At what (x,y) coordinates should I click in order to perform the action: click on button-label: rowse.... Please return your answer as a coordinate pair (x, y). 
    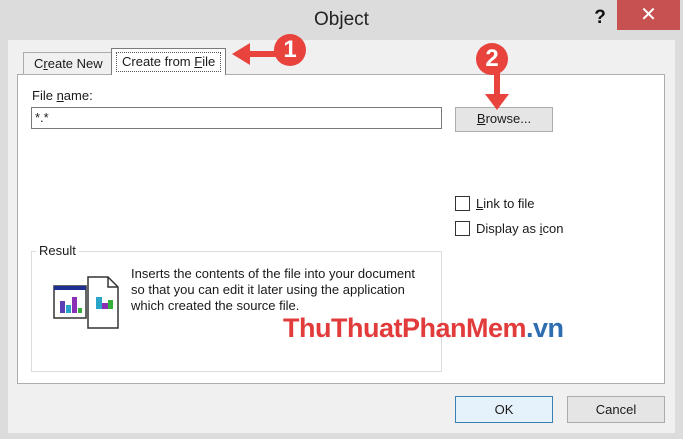
    Looking at the image, I should click on (508, 118).